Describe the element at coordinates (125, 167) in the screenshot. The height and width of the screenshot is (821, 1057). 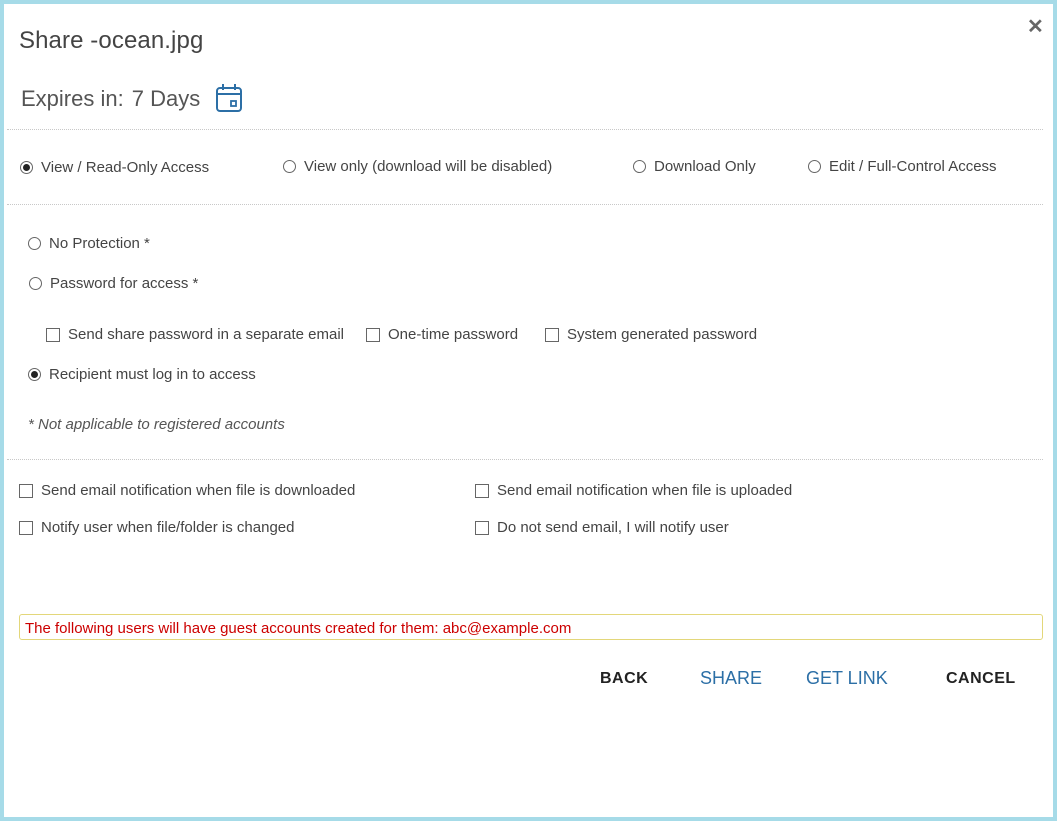
I see `access-label: View / Read-Only Access` at that location.